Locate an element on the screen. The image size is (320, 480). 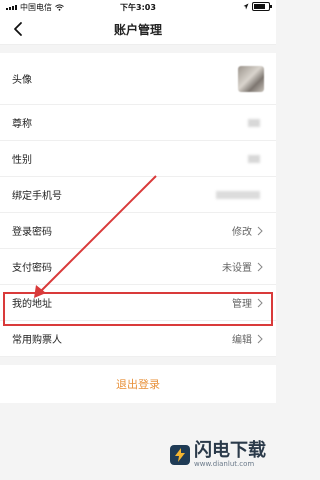
row-nickname: 尊称 is located at coordinates (138, 123).